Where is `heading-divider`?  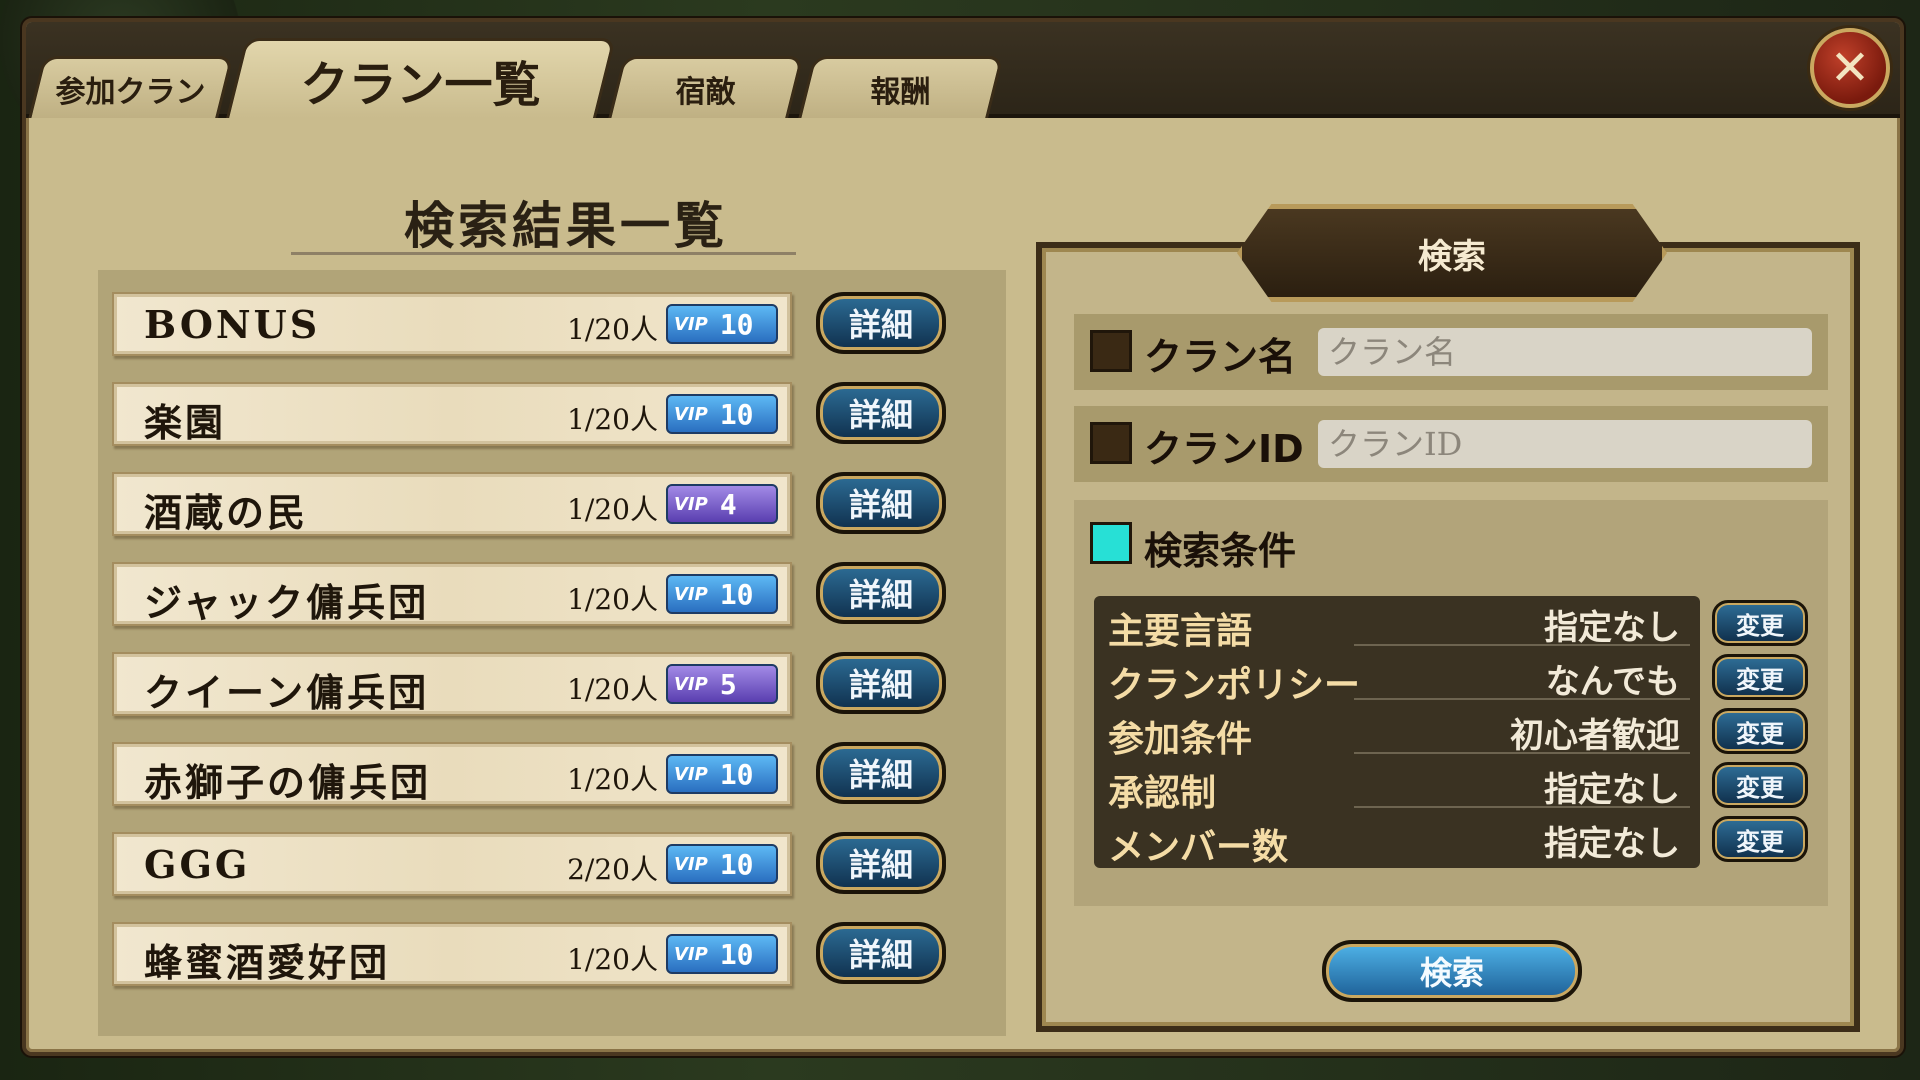
heading-divider is located at coordinates (543, 253).